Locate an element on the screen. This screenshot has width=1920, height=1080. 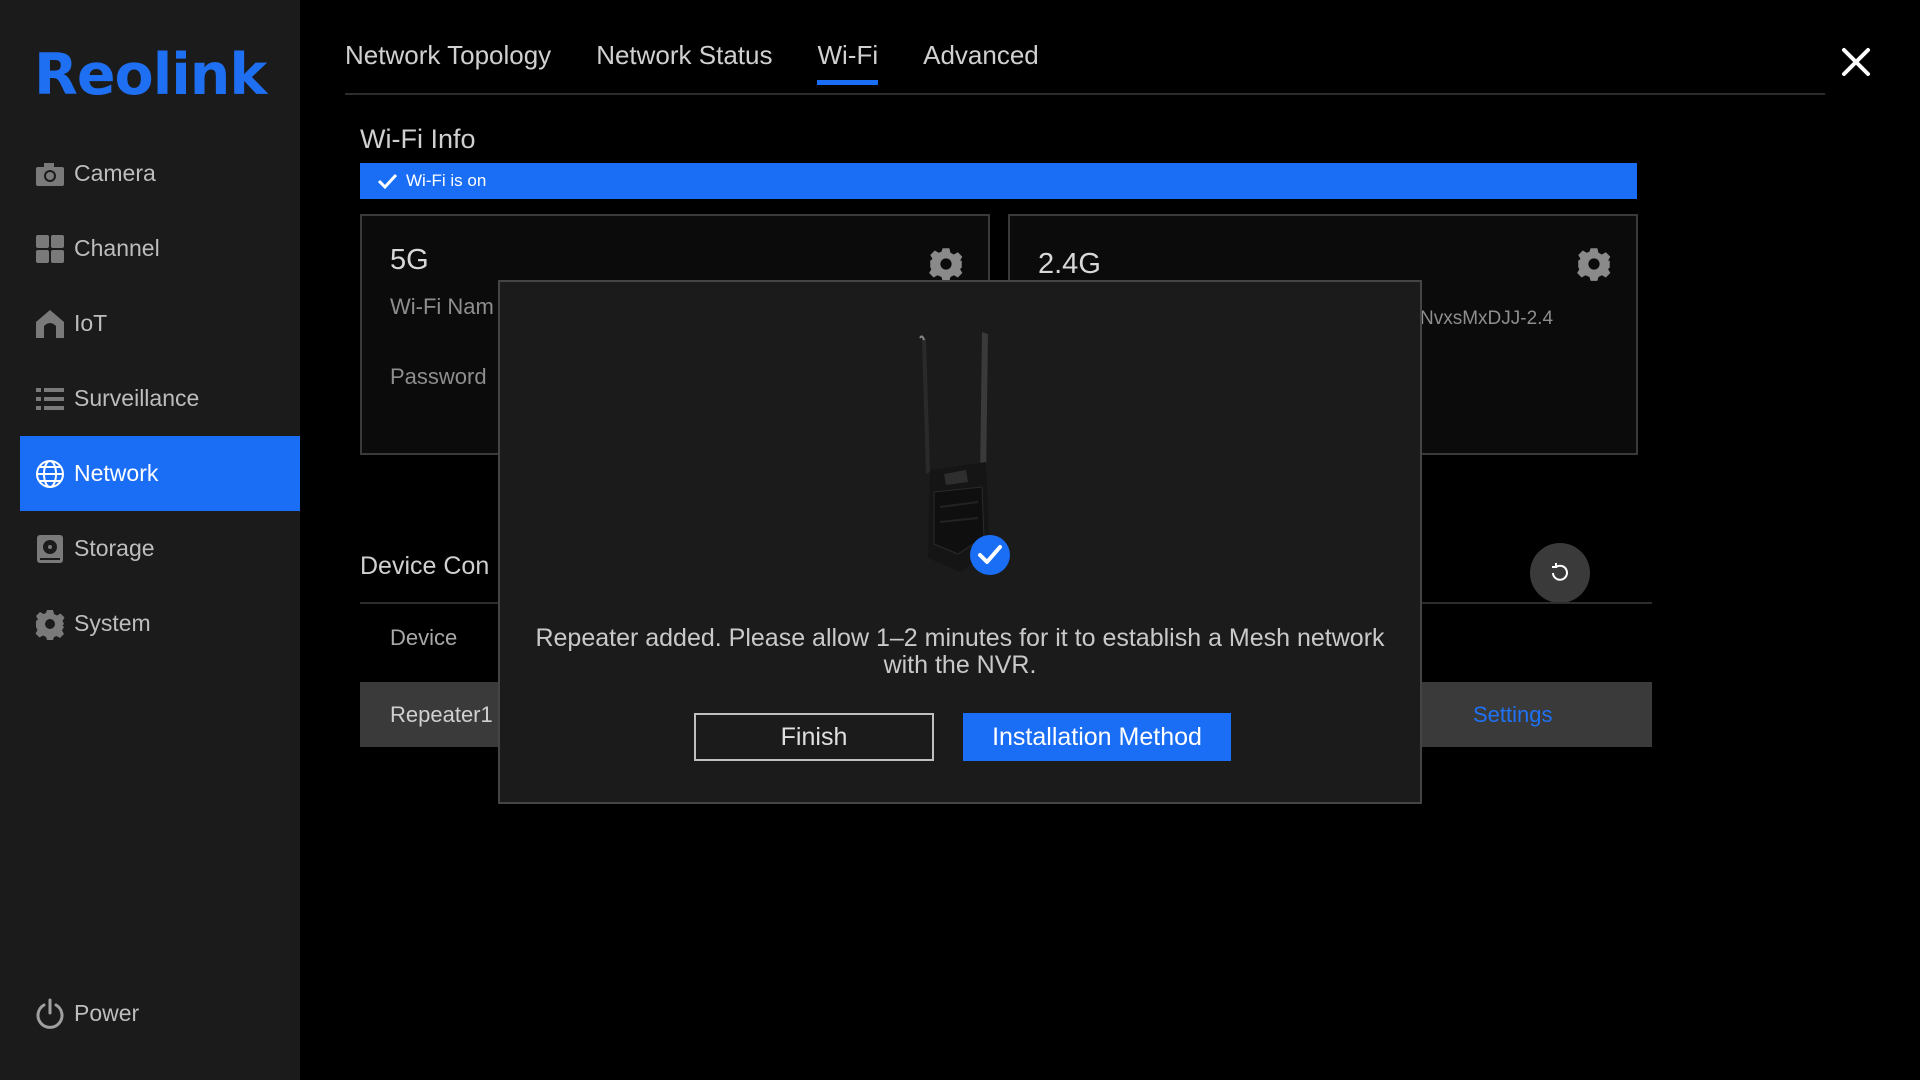
sidebar-item-label: IoT is located at coordinates (91, 323).